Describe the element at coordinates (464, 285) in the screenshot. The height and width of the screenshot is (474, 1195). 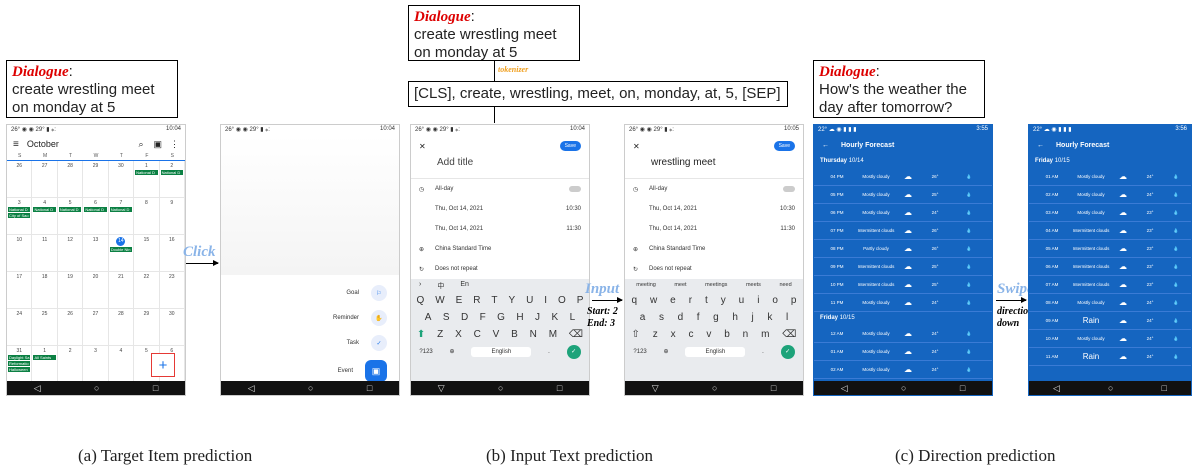
I see `kb-lang-en: En` at that location.